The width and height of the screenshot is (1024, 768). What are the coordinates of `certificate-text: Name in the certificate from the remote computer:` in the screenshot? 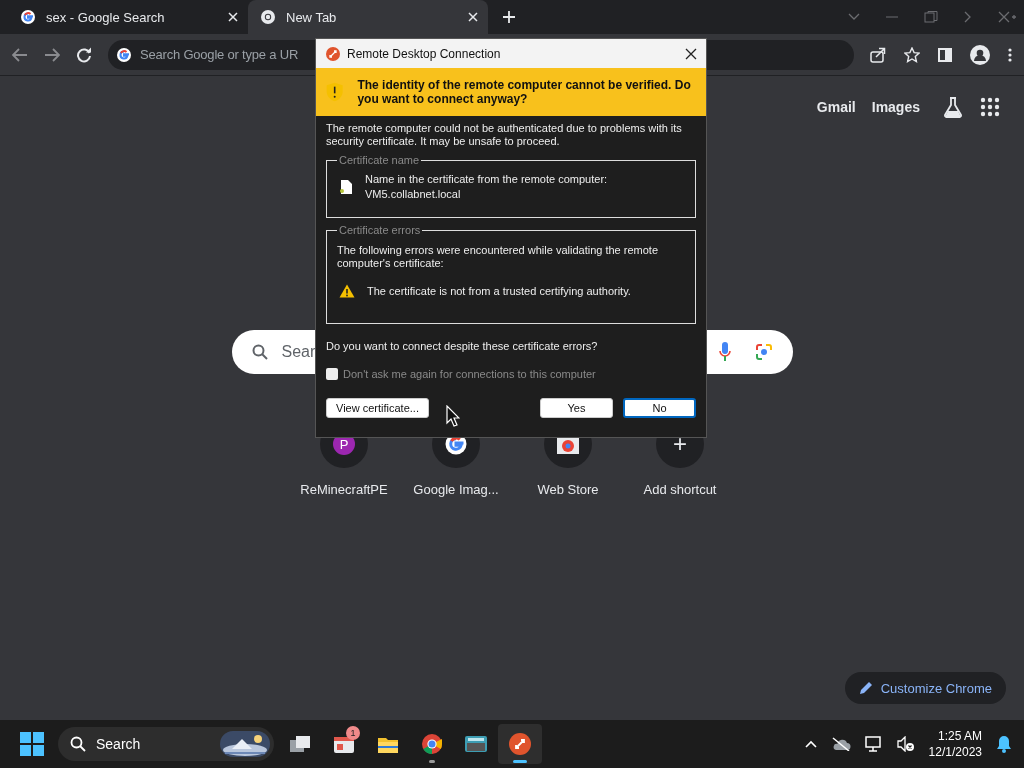 It's located at (486, 179).